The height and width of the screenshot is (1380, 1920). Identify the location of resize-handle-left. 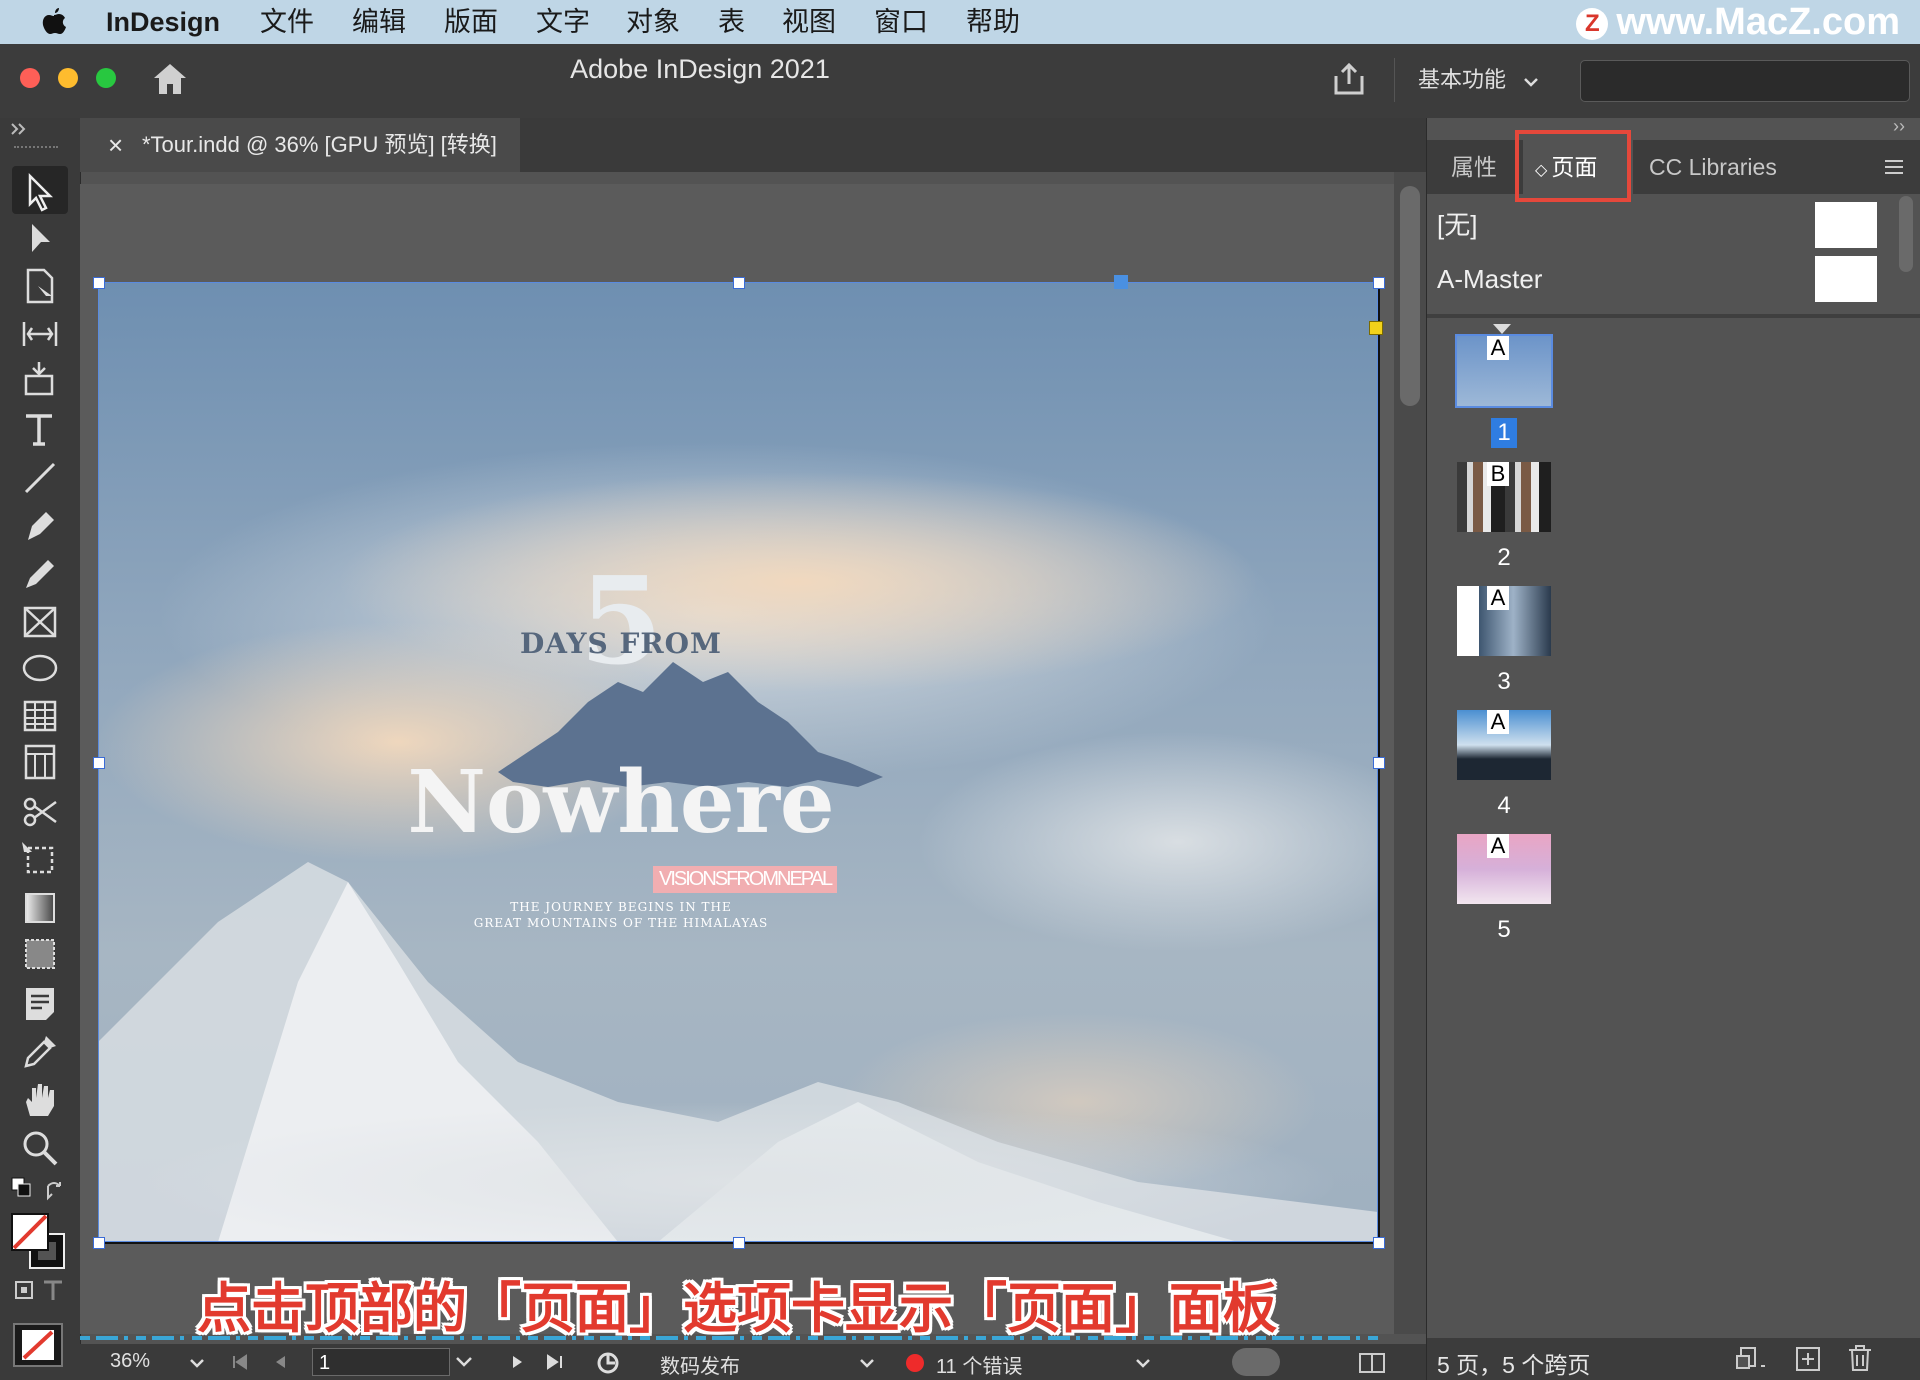
(99, 763).